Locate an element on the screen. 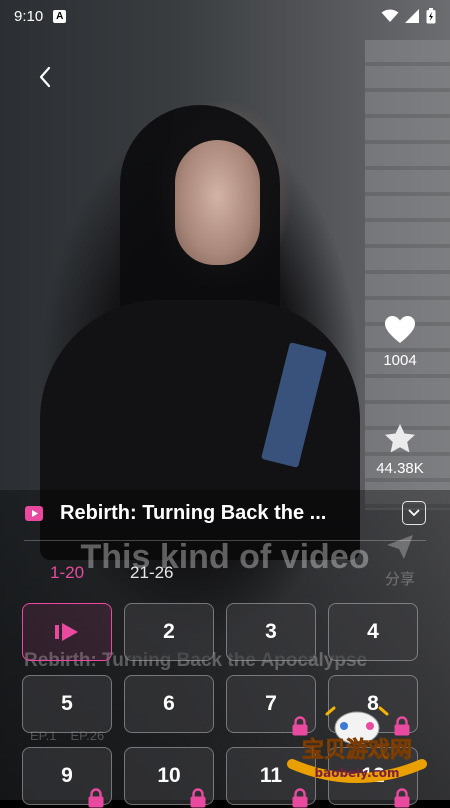 The width and height of the screenshot is (450, 808). episode-number: 5 is located at coordinates (67, 703).